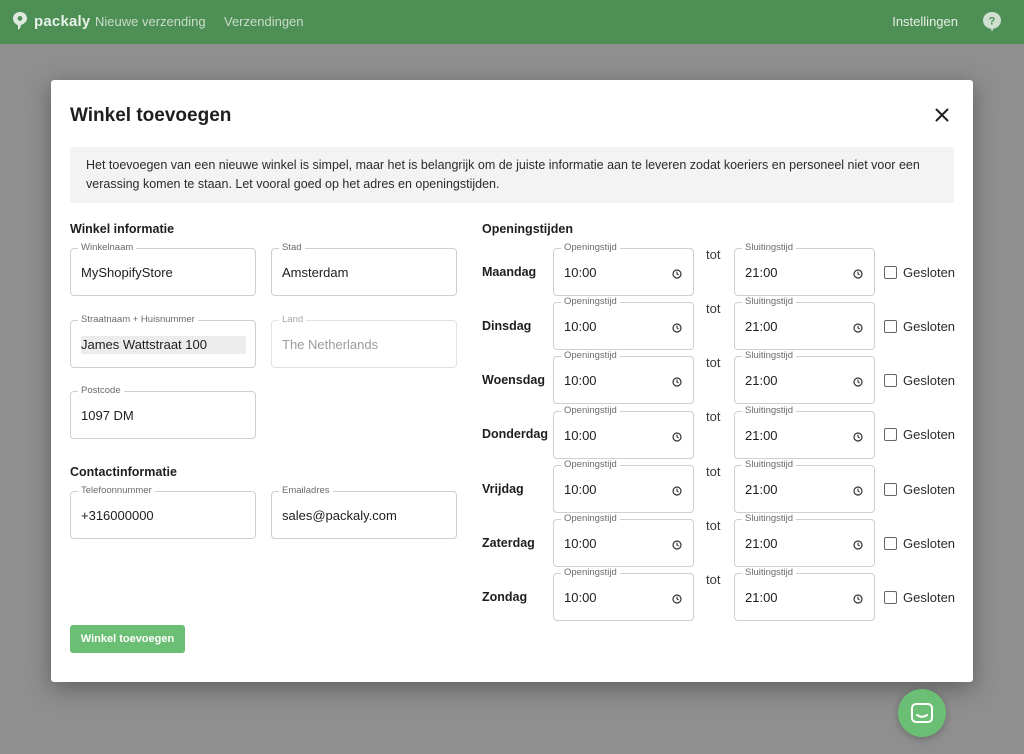 This screenshot has width=1024, height=754. Describe the element at coordinates (509, 272) in the screenshot. I see `day-label: Maandag` at that location.